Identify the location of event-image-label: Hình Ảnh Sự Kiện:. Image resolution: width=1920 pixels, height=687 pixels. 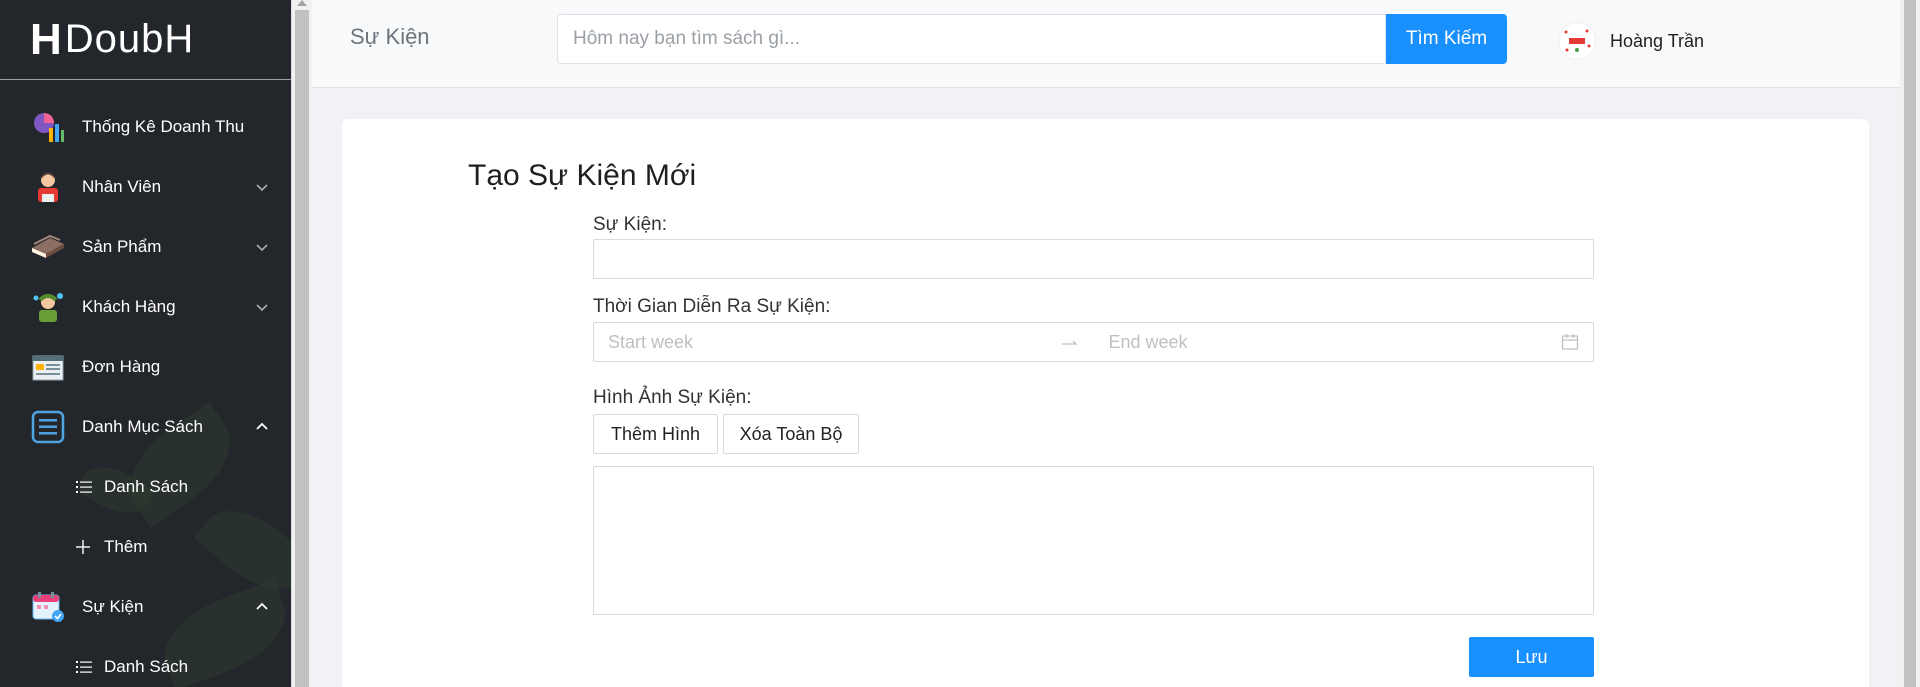
(672, 397).